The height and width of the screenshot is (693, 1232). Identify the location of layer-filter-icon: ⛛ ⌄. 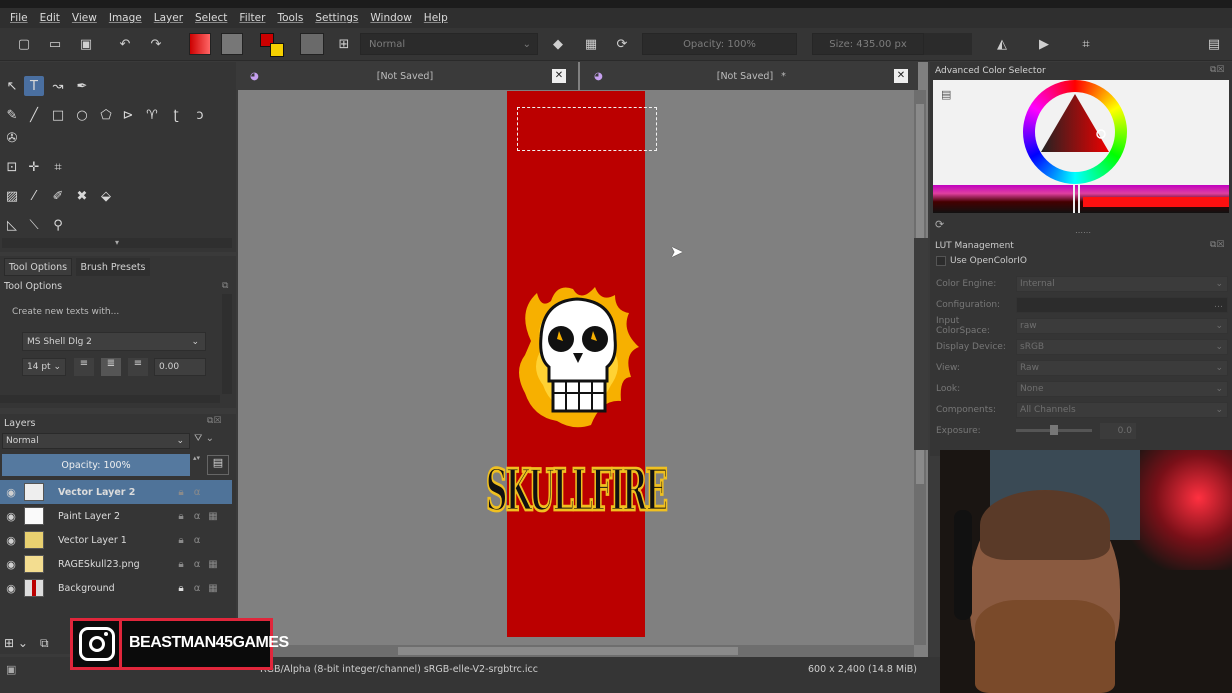
(212, 441).